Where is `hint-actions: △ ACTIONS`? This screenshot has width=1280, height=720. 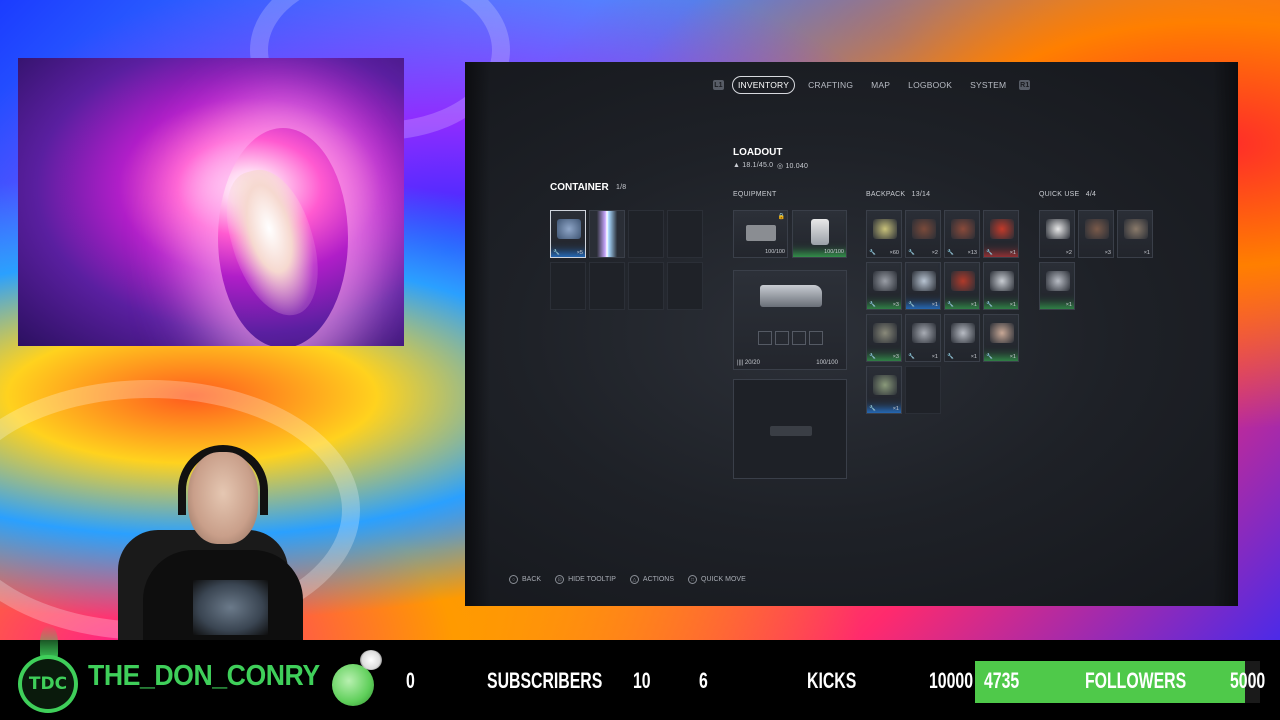 hint-actions: △ ACTIONS is located at coordinates (651, 579).